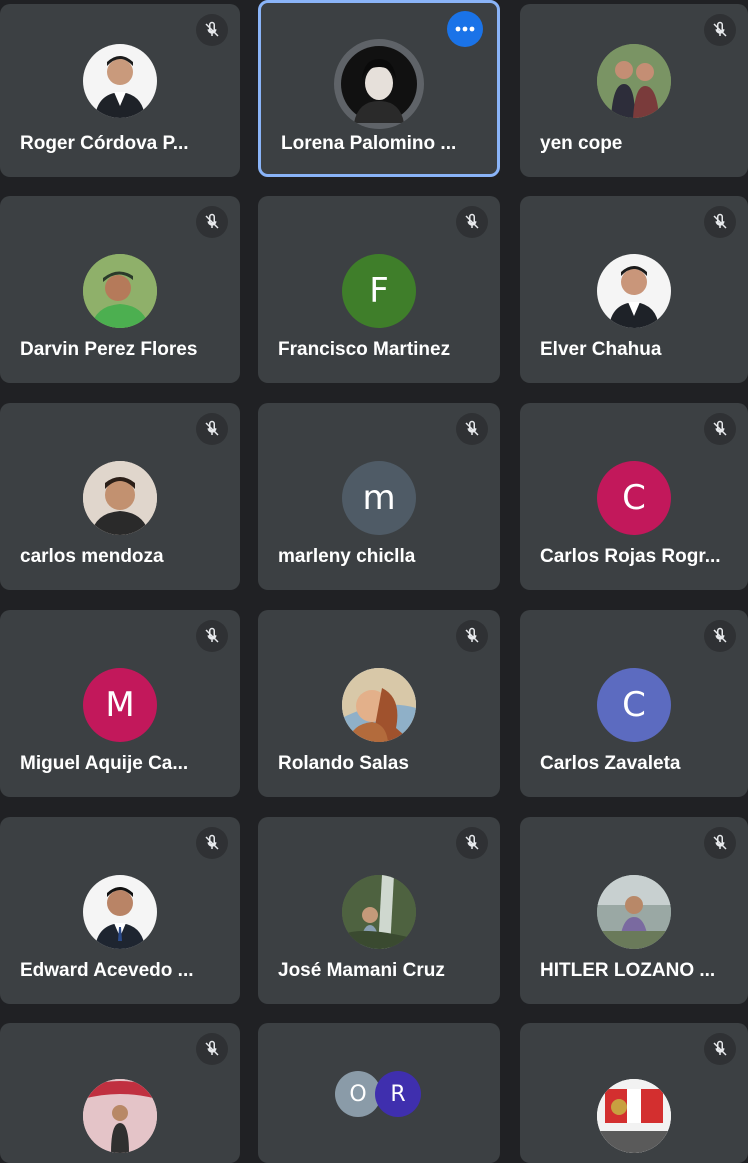 This screenshot has height=1163, width=748. What do you see at coordinates (465, 29) in the screenshot?
I see `more-options-icon` at bounding box center [465, 29].